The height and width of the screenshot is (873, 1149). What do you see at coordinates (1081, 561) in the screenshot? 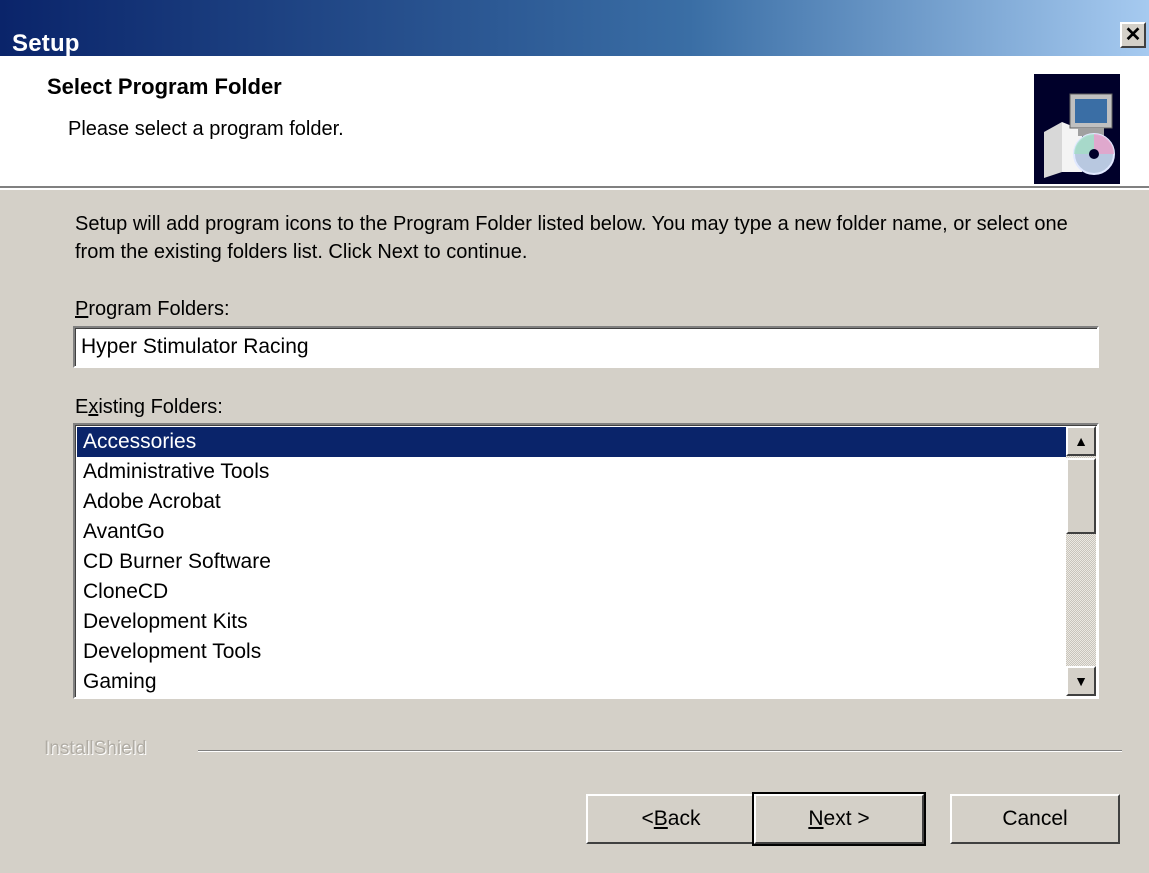
I see `vertical-scrollbar: ▲ ▼` at bounding box center [1081, 561].